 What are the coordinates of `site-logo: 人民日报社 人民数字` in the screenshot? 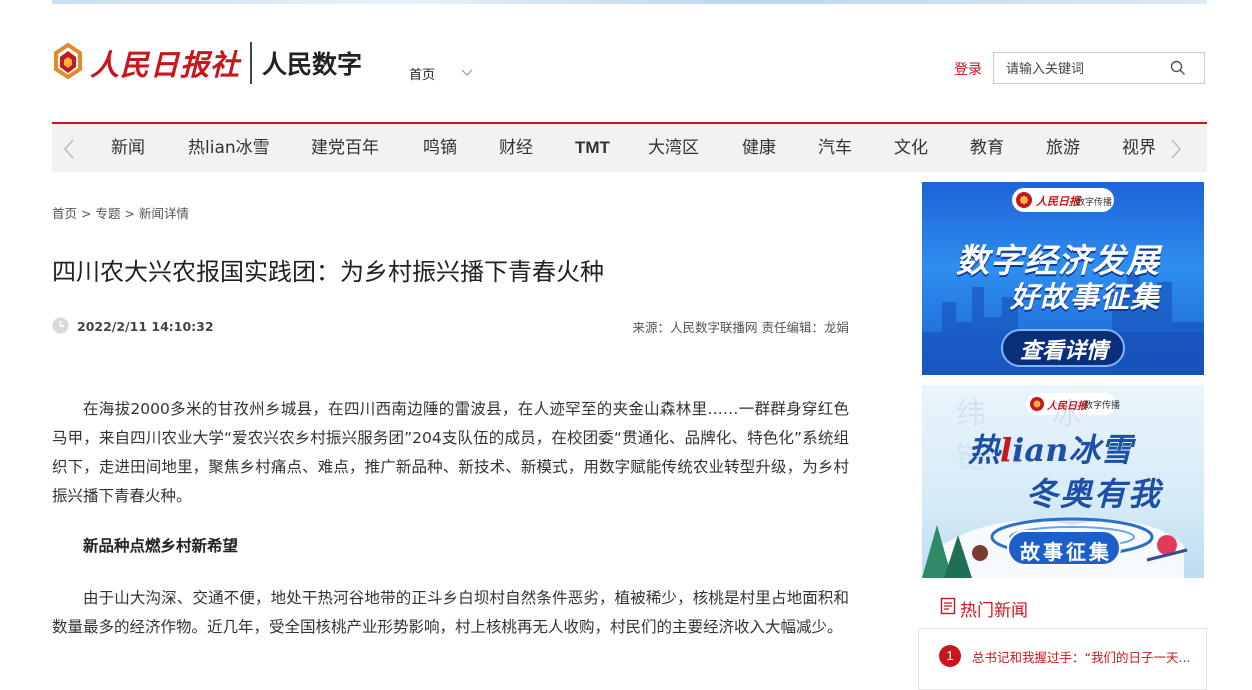 It's located at (207, 63).